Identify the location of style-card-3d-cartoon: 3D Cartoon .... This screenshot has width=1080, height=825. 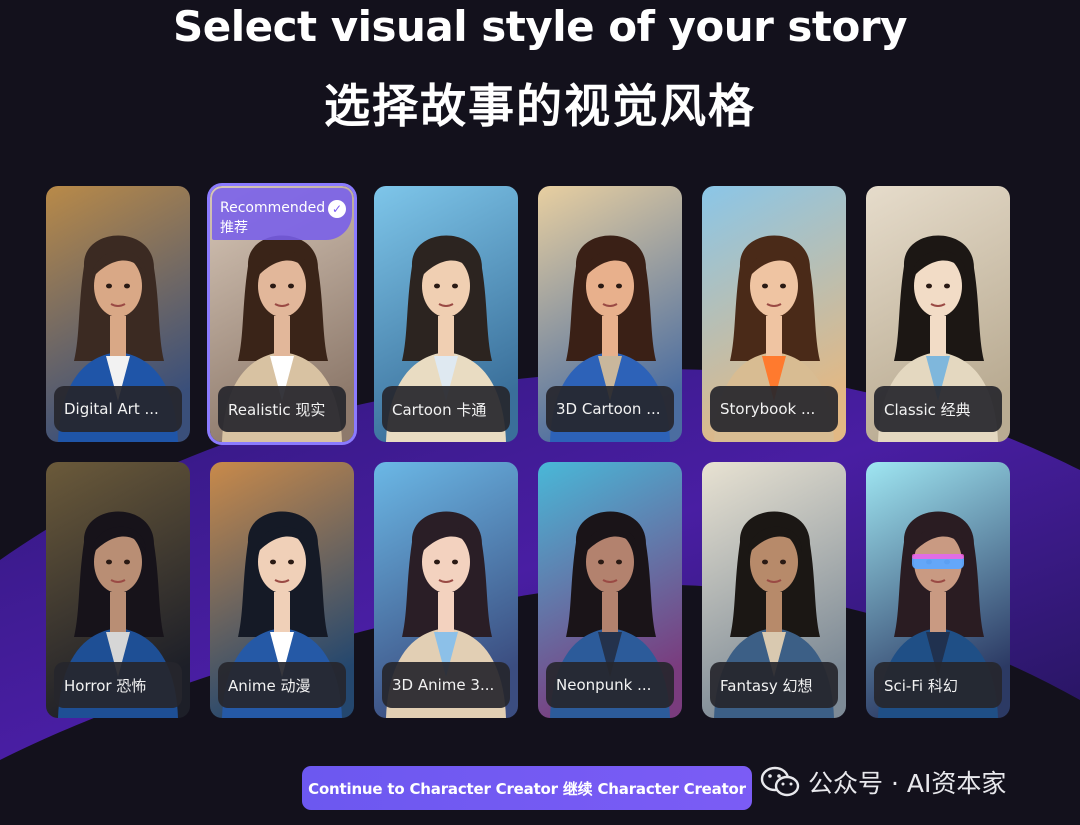
(610, 314).